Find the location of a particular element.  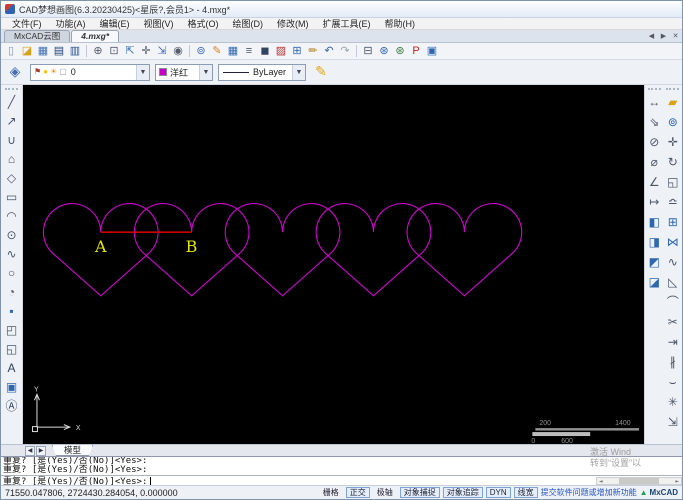

linetype-combo: ByLayer ▼ is located at coordinates (262, 72).